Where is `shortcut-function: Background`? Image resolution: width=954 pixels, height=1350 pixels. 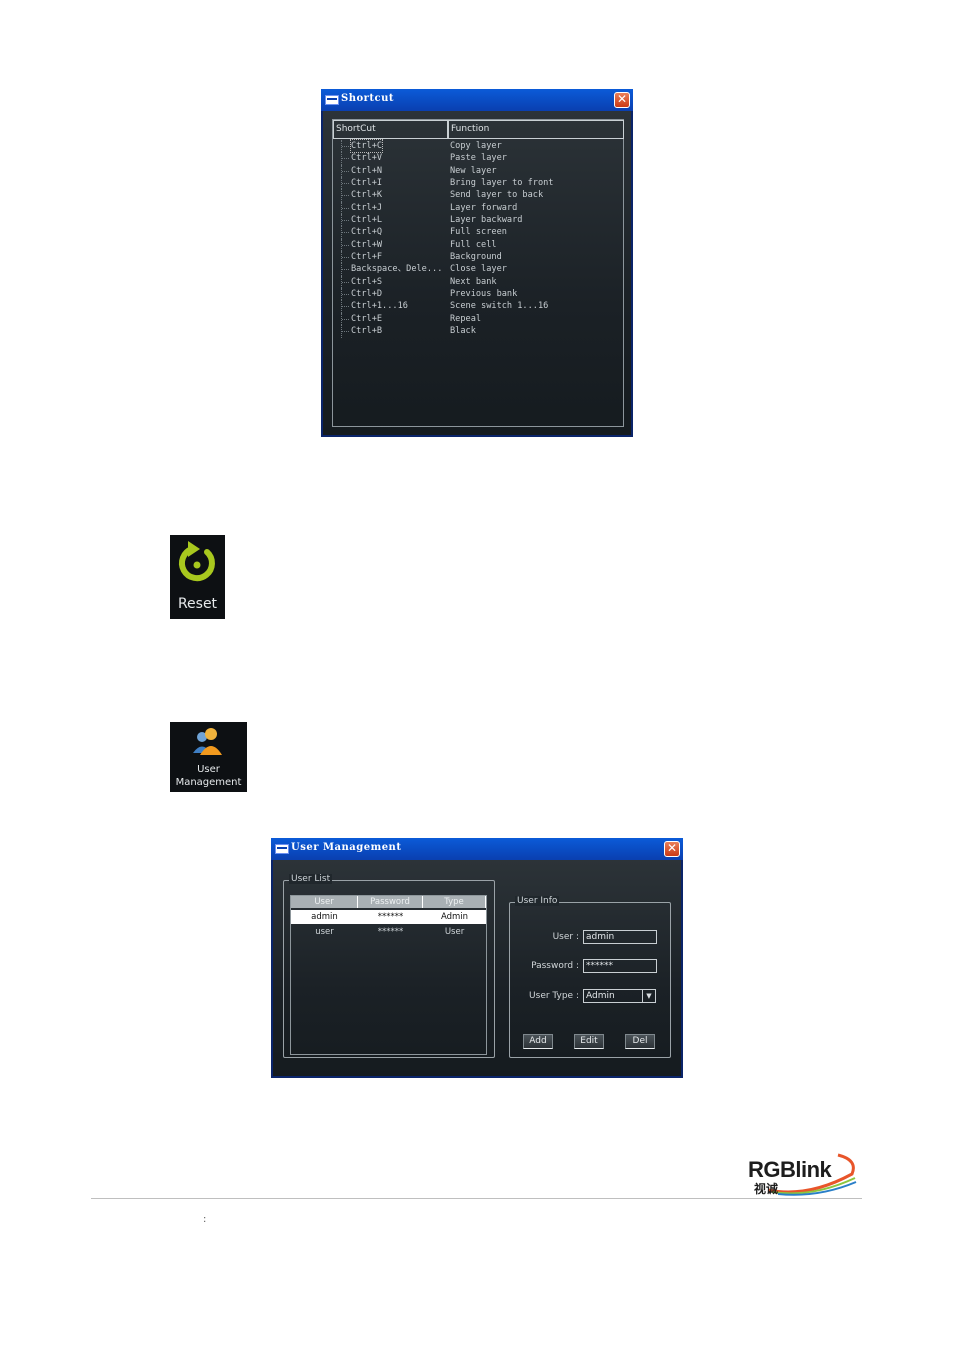
shortcut-function: Background is located at coordinates (476, 257).